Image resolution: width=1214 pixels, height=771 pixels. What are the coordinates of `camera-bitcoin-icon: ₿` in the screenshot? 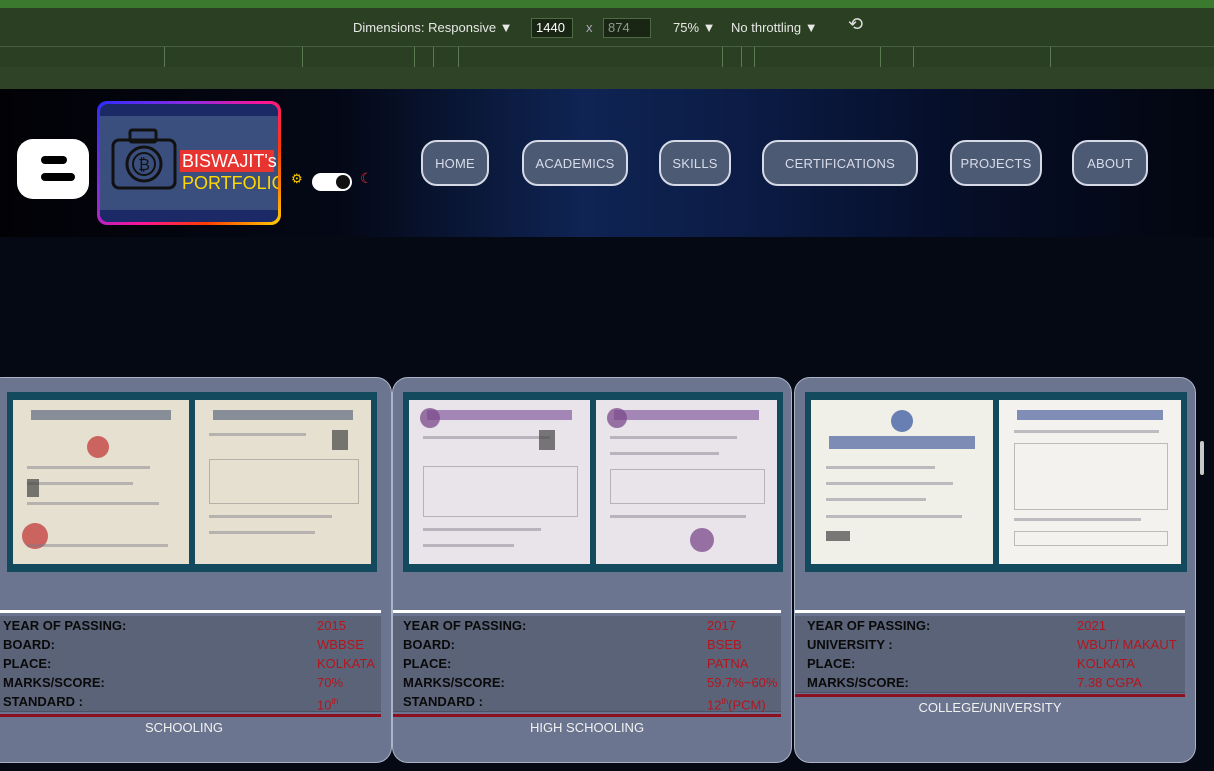 It's located at (144, 159).